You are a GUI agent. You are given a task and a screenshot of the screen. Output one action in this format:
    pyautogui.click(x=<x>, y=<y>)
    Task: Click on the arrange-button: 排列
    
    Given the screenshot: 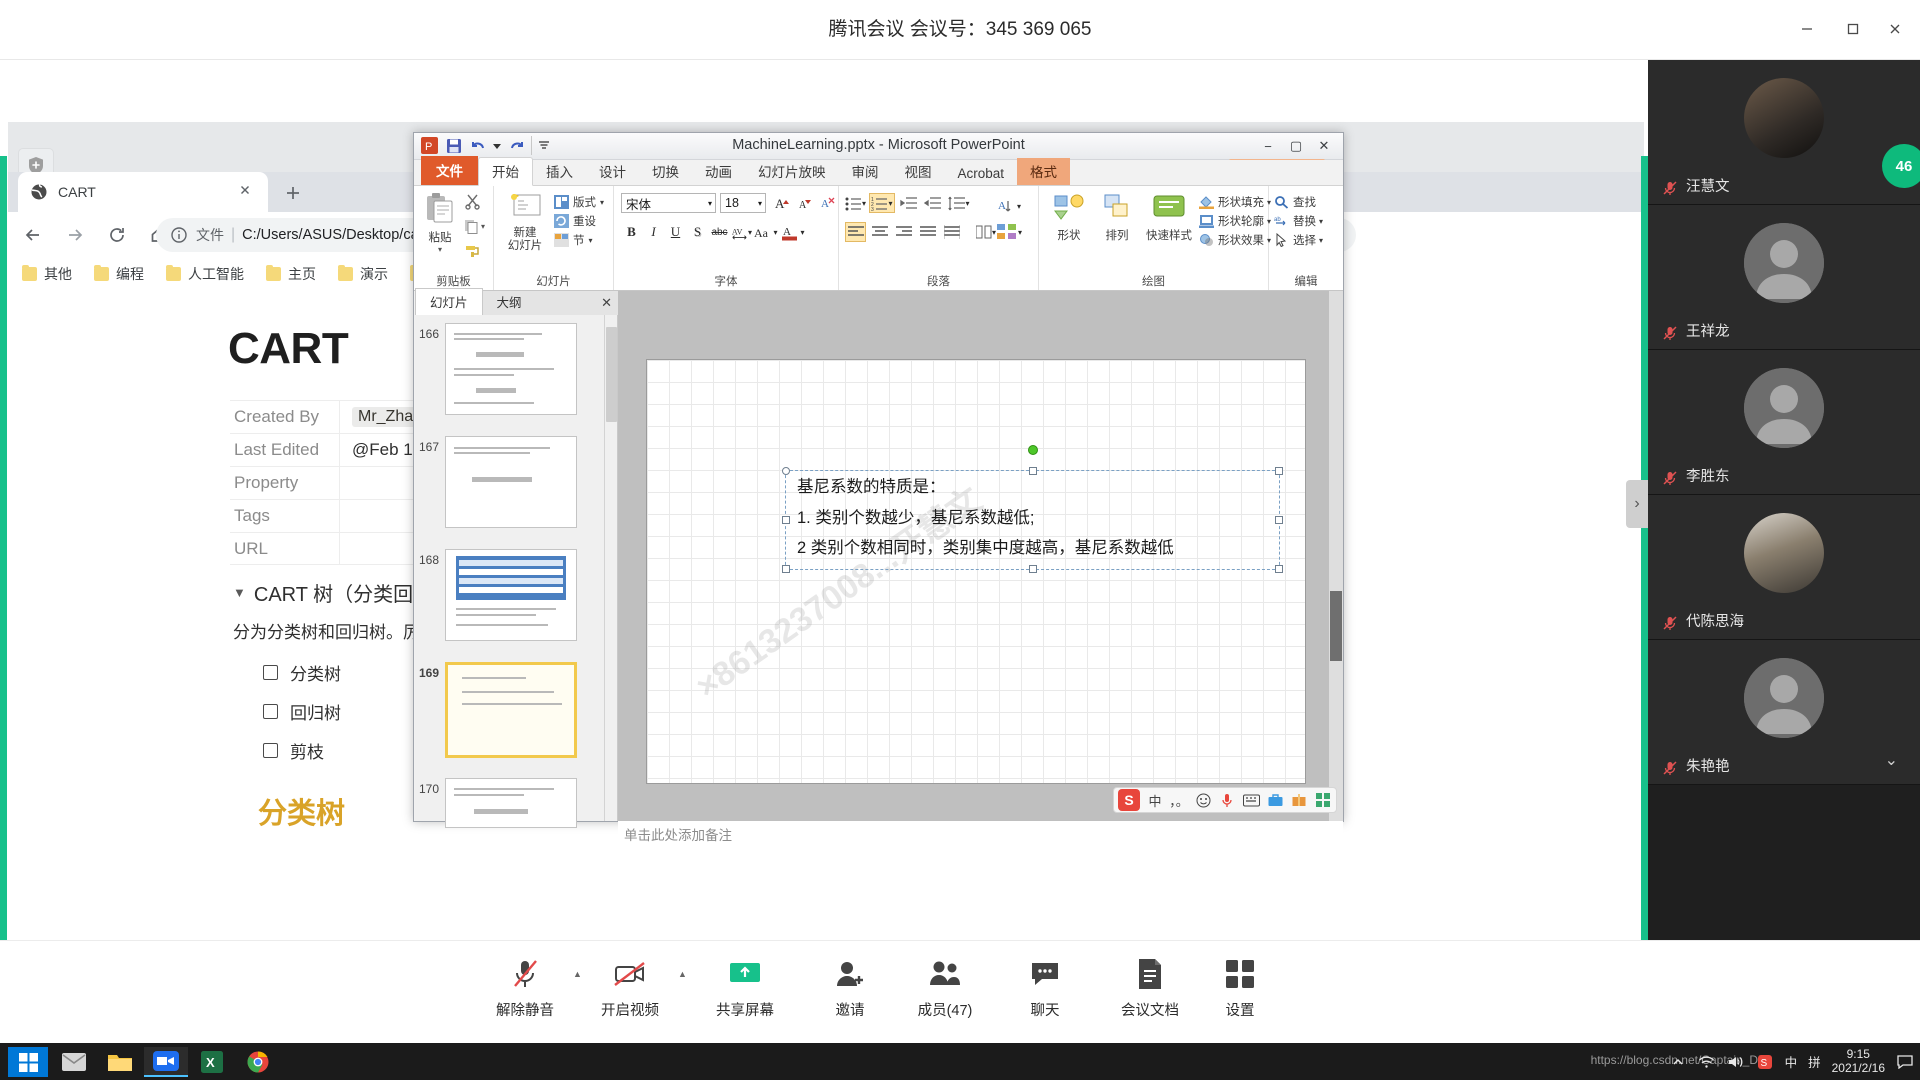 What is the action you would take?
    pyautogui.click(x=1117, y=217)
    